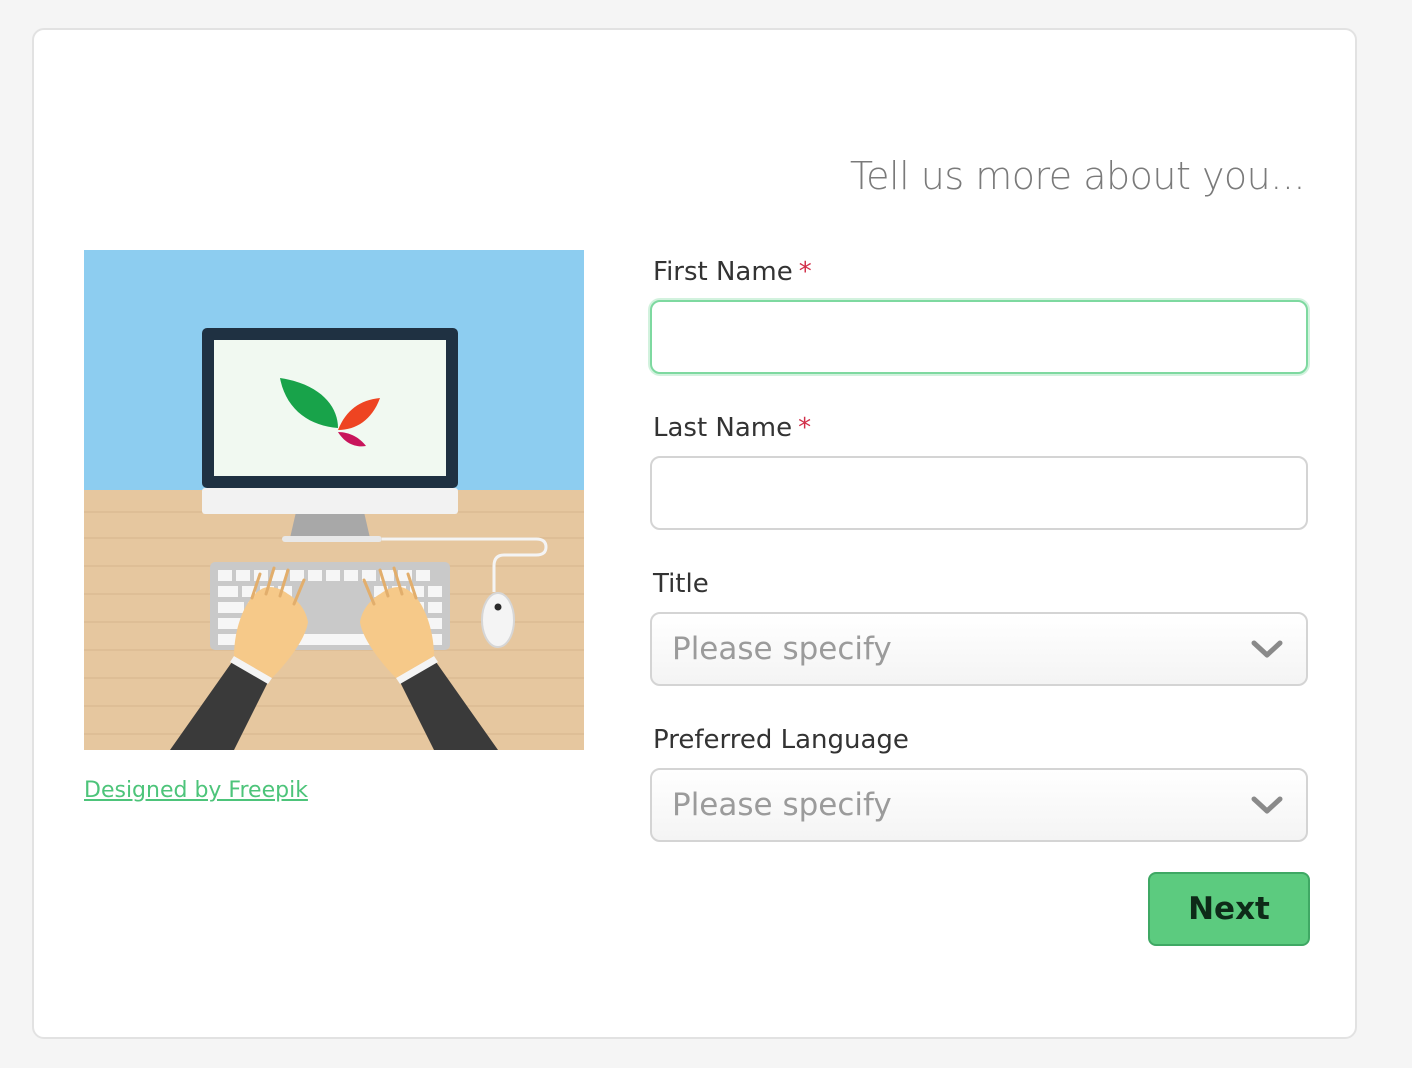  I want to click on first-name-label: First Name *, so click(981, 272).